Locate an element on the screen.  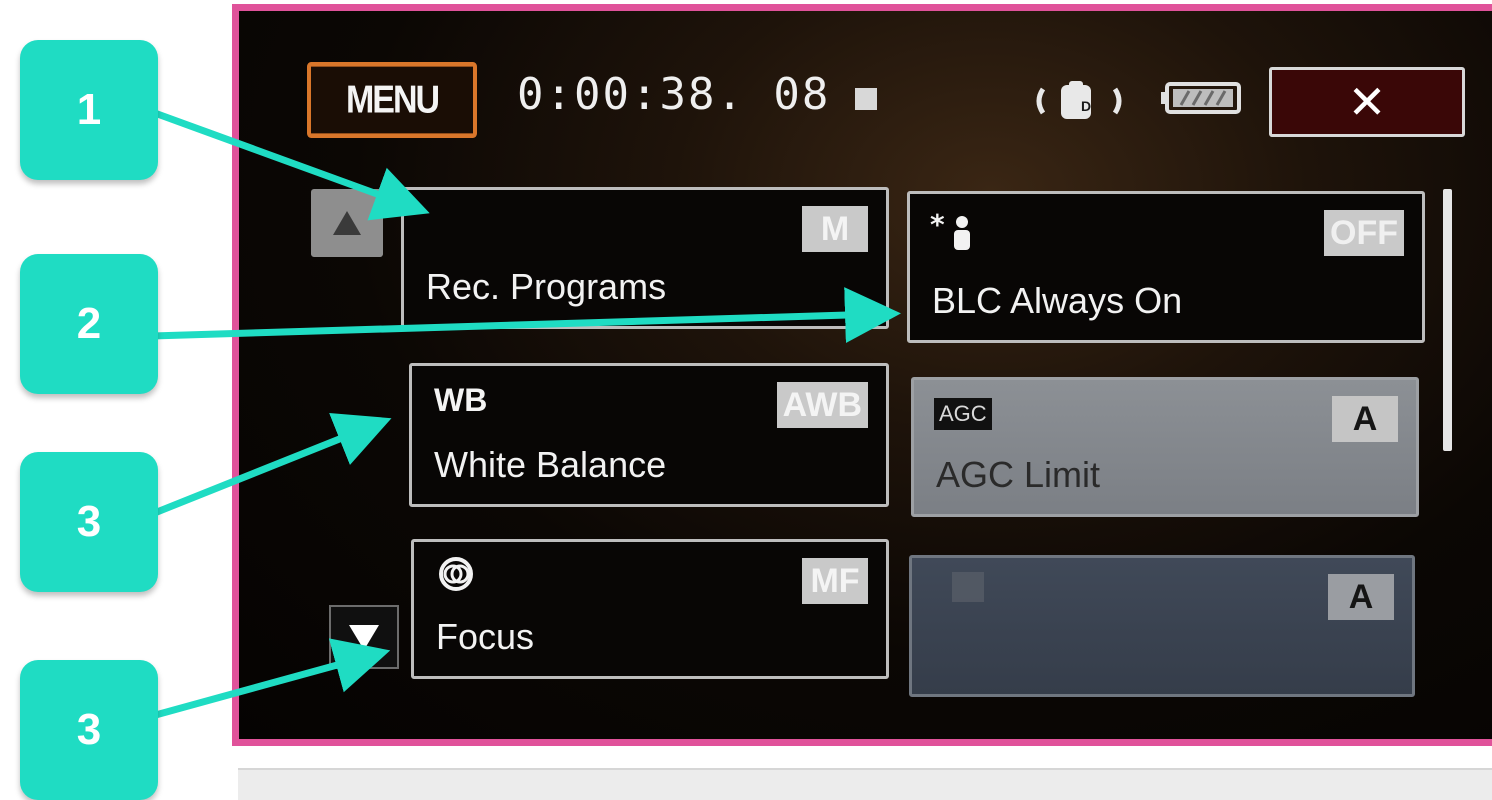
mode-badge: M is located at coordinates (835, 229).